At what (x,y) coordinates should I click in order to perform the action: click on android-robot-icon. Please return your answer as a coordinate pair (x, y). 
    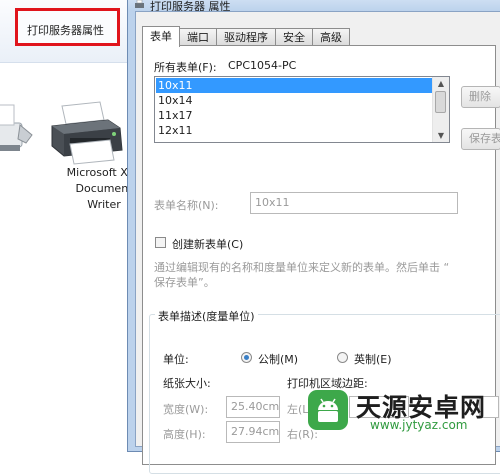
    Looking at the image, I should click on (328, 410).